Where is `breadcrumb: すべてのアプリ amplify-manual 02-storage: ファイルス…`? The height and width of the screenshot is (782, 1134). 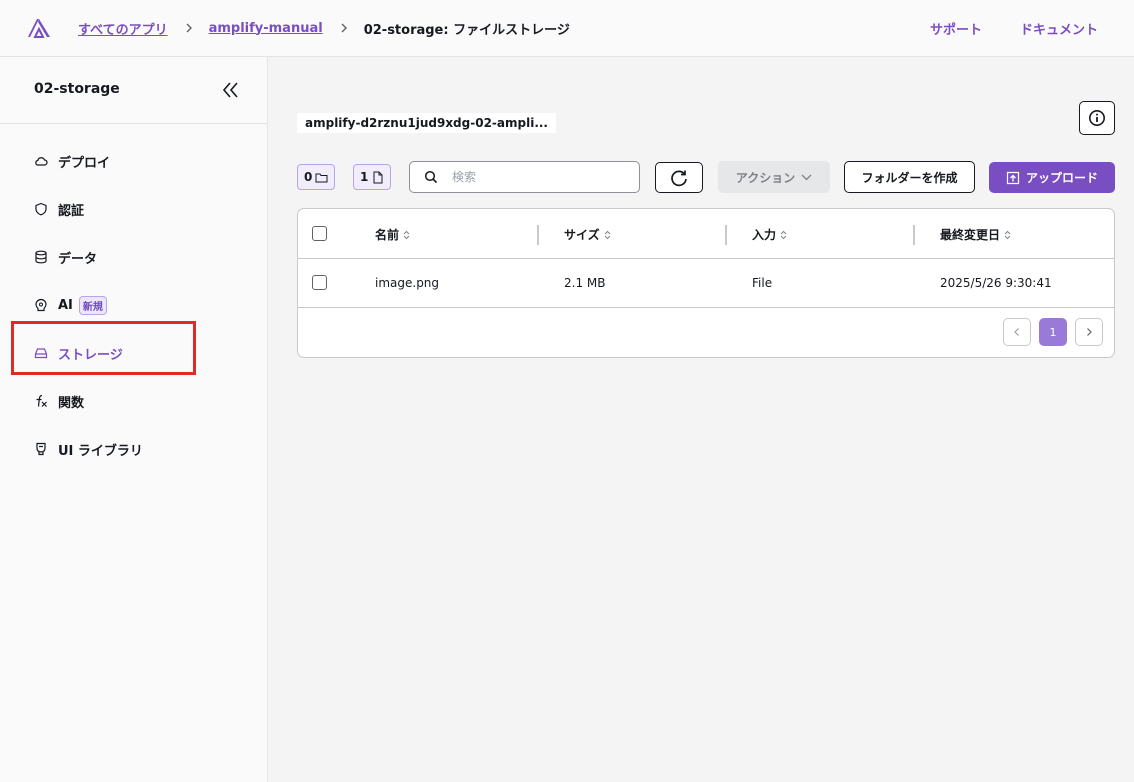
breadcrumb: すべてのアプリ amplify-manual 02-storage: ファイルス… is located at coordinates (324, 28).